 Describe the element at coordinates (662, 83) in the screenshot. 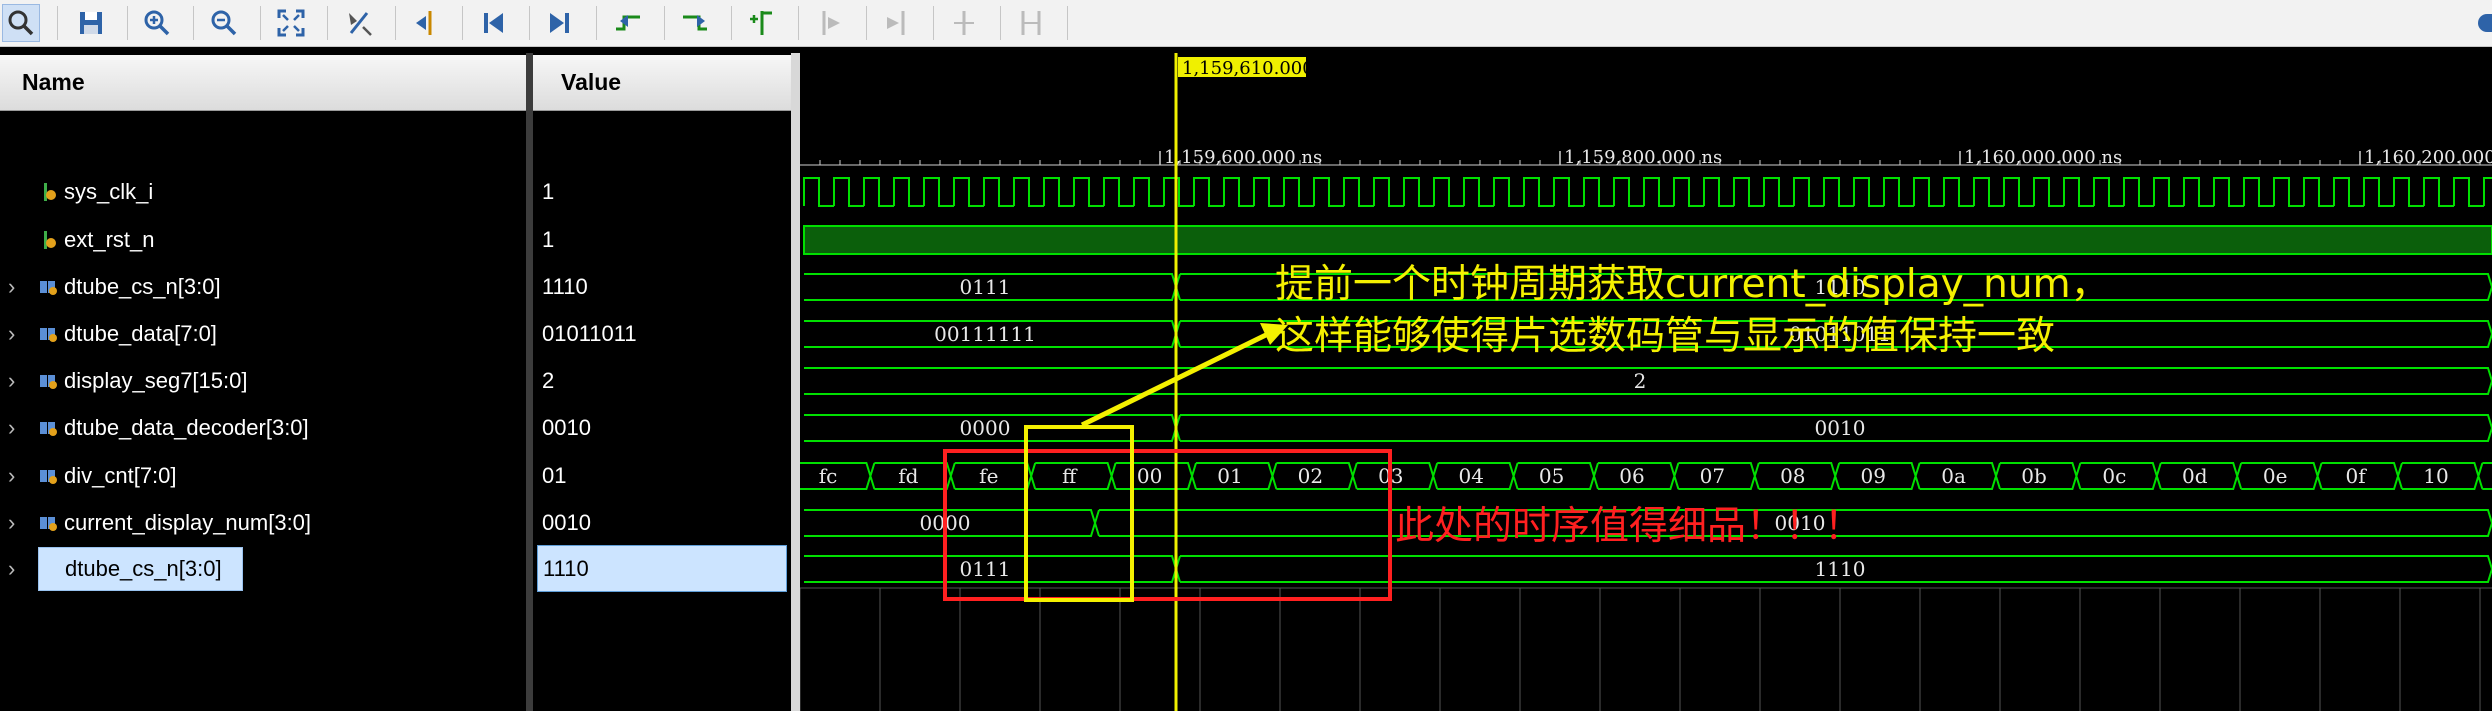

I see `value-column-header: Value` at that location.